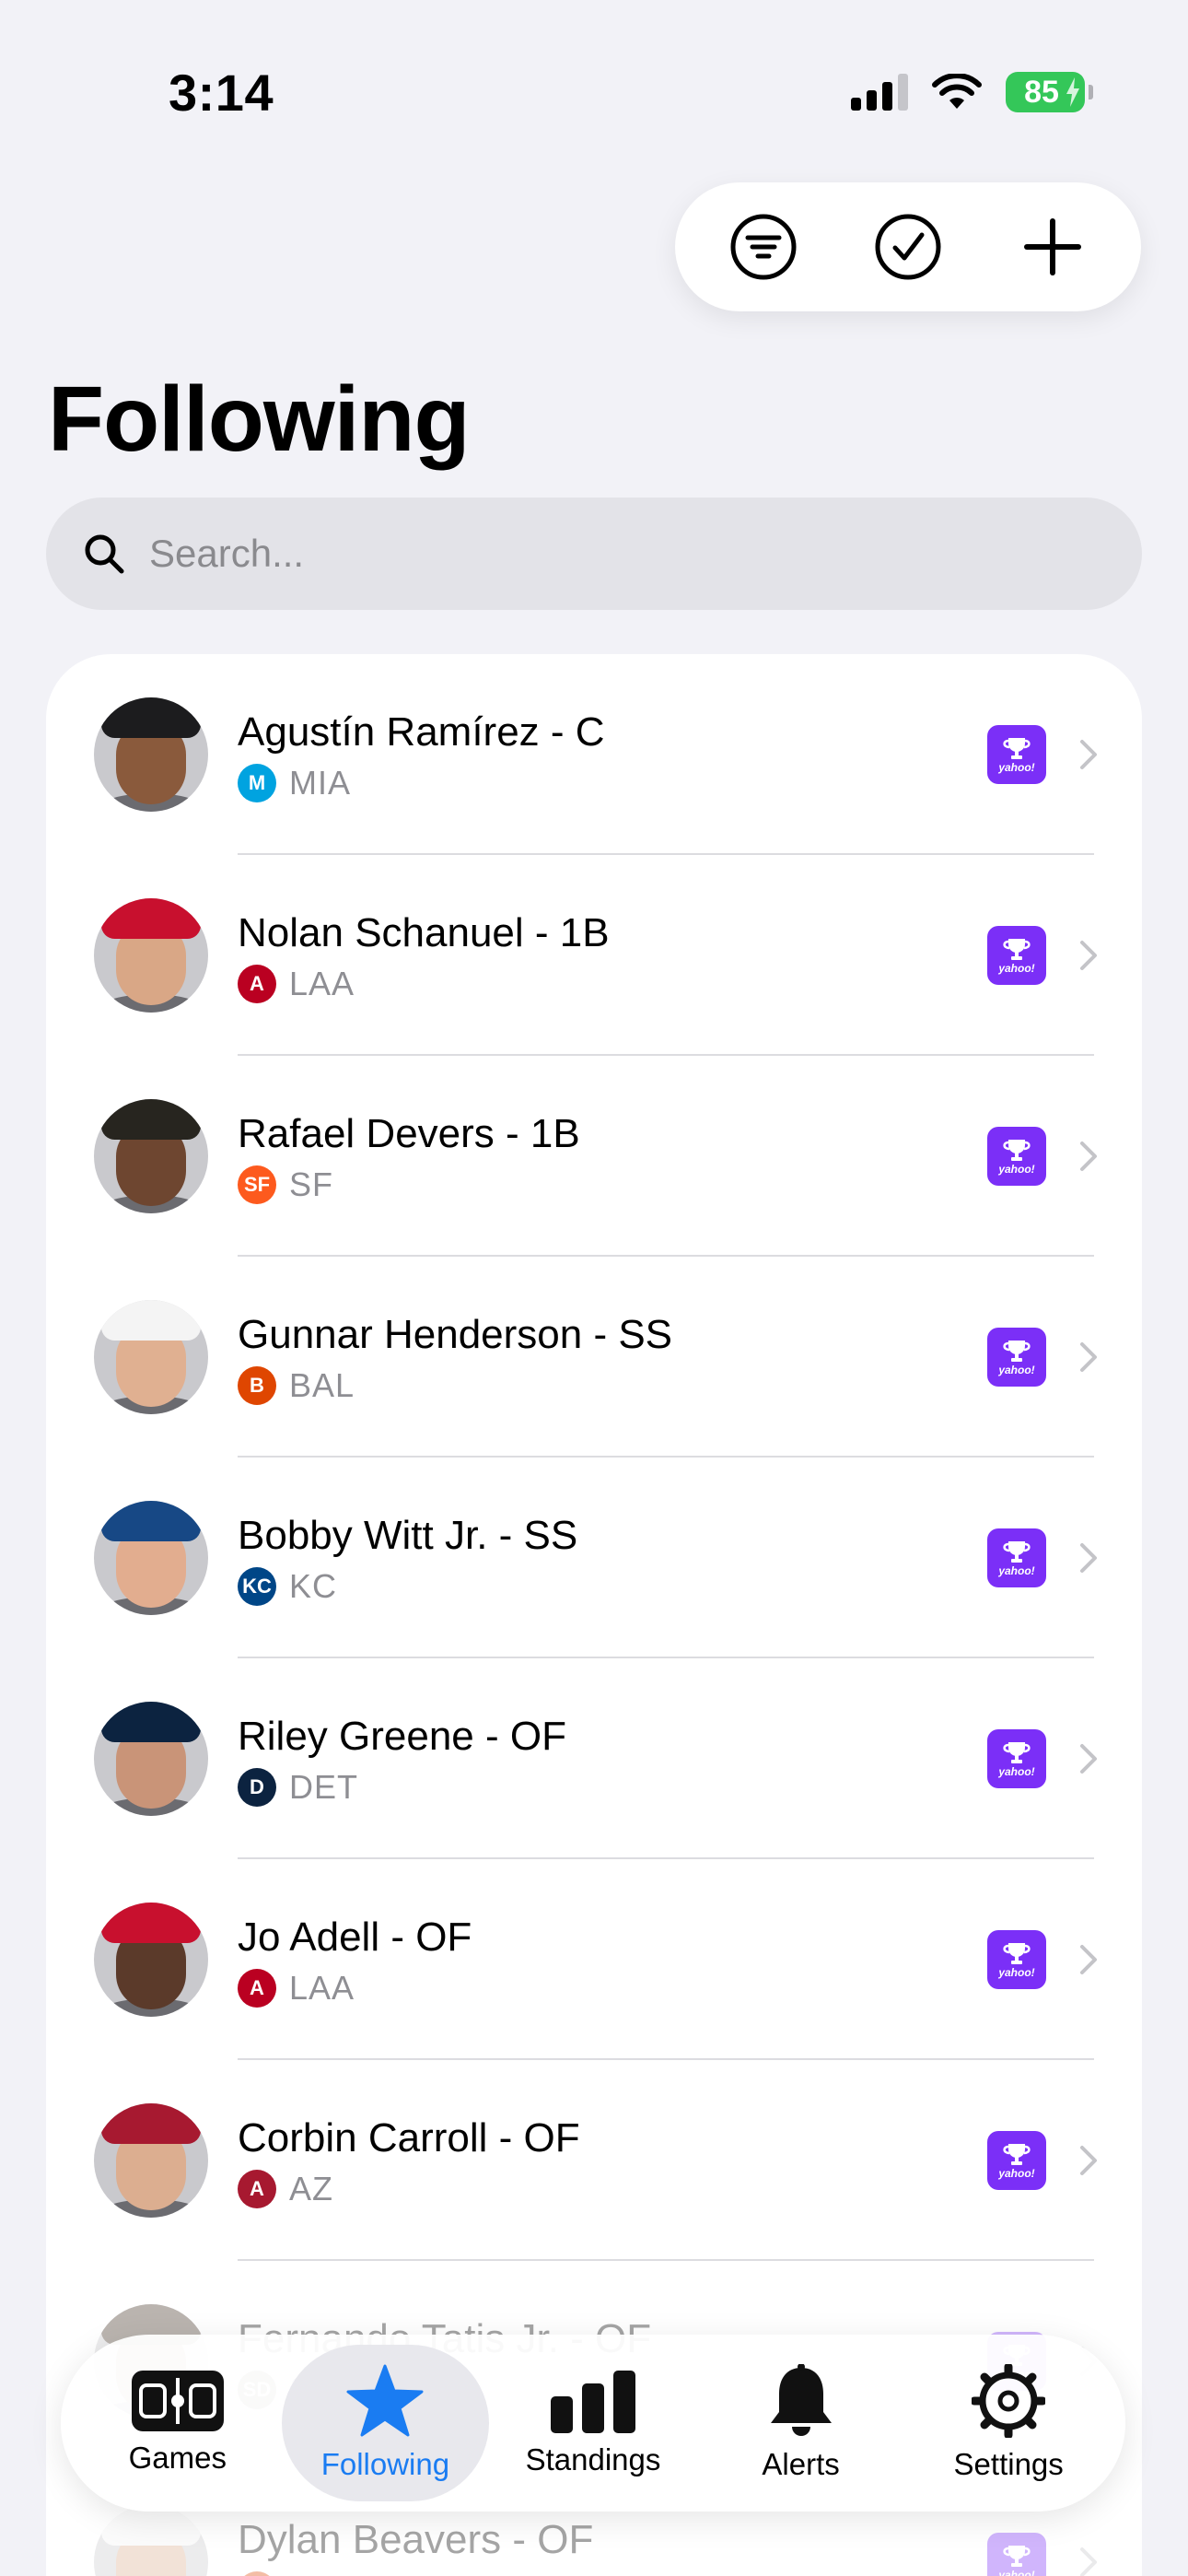 This screenshot has width=1188, height=2576. What do you see at coordinates (313, 1586) in the screenshot?
I see `team-abbr: KC` at bounding box center [313, 1586].